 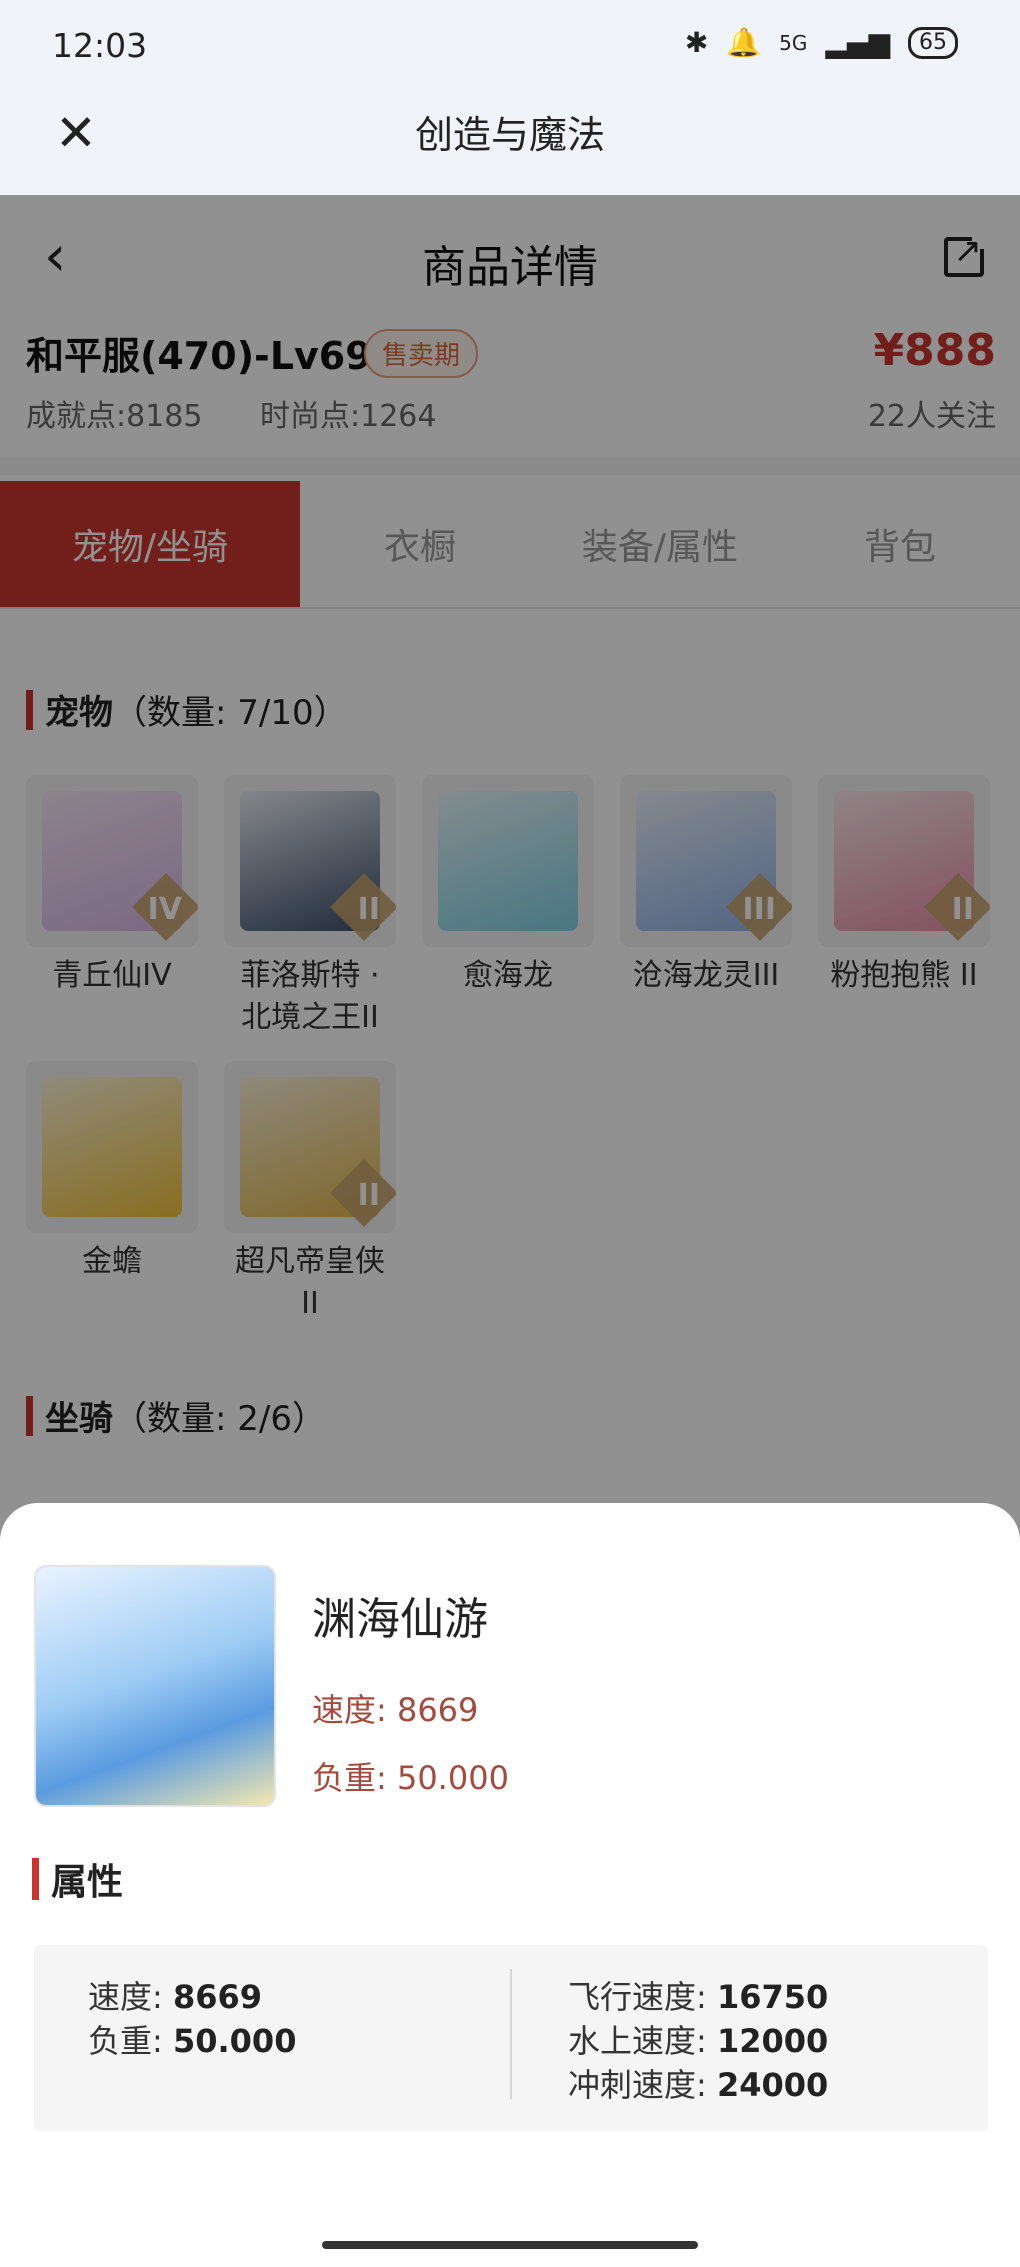 I want to click on attributes-right: 飞行速度: 16750 水上速度: 12000 冲刺速度: 24000, so click(x=698, y=2041).